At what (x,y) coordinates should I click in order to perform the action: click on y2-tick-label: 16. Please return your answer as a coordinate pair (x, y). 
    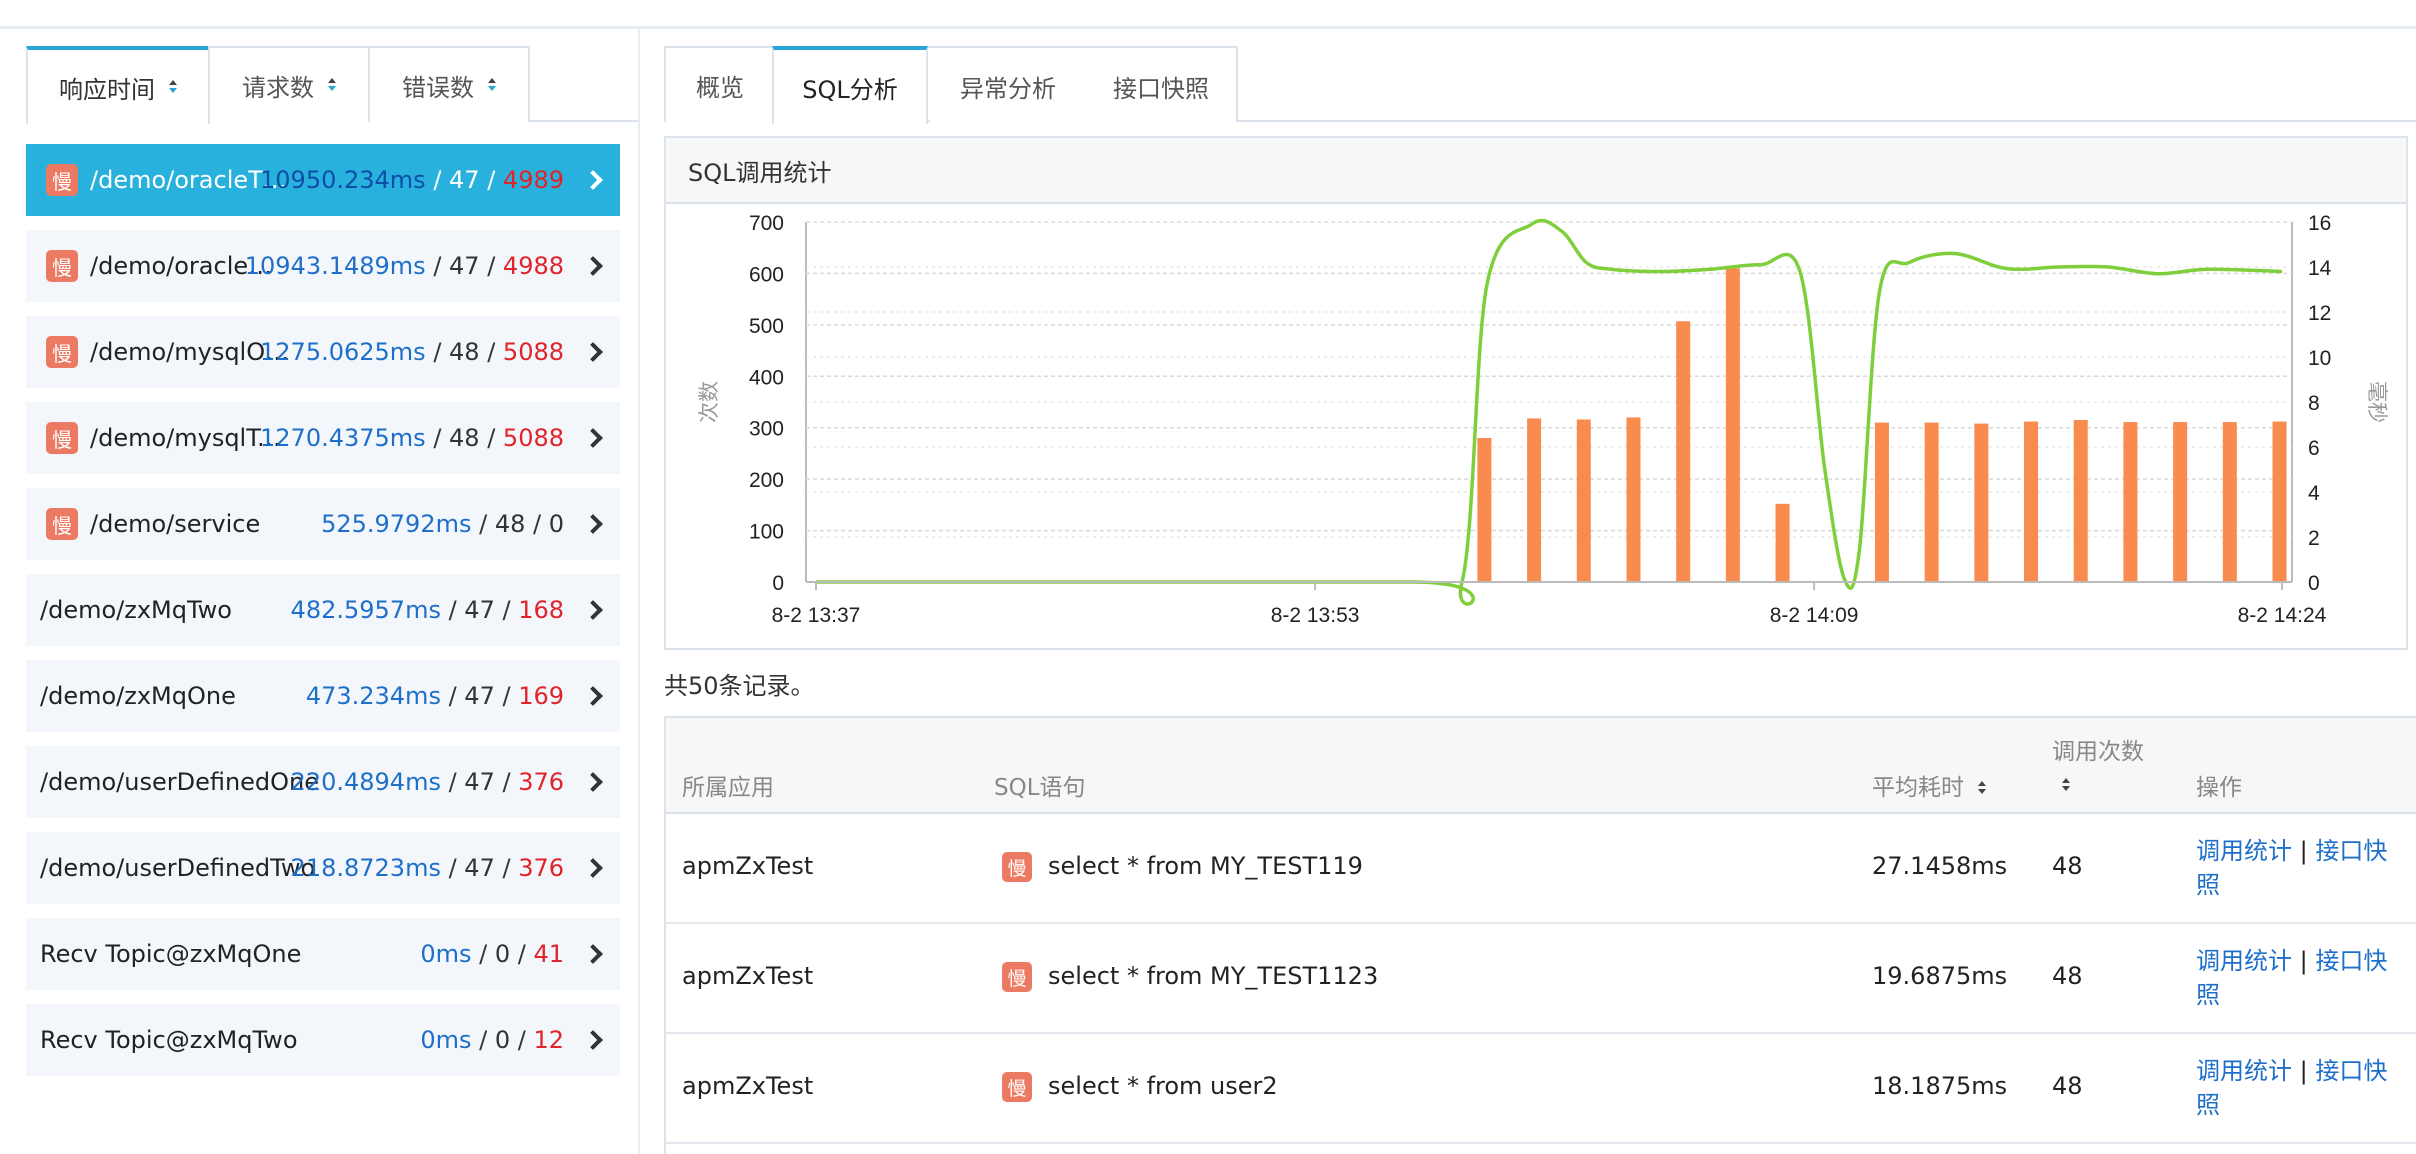
    Looking at the image, I should click on (2319, 223).